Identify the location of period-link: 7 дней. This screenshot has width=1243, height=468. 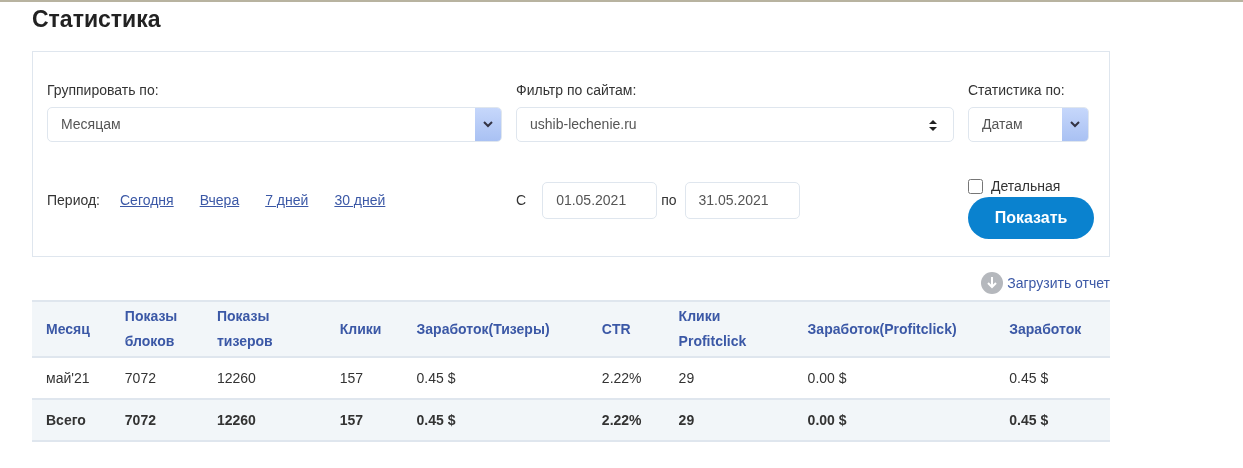
(287, 200).